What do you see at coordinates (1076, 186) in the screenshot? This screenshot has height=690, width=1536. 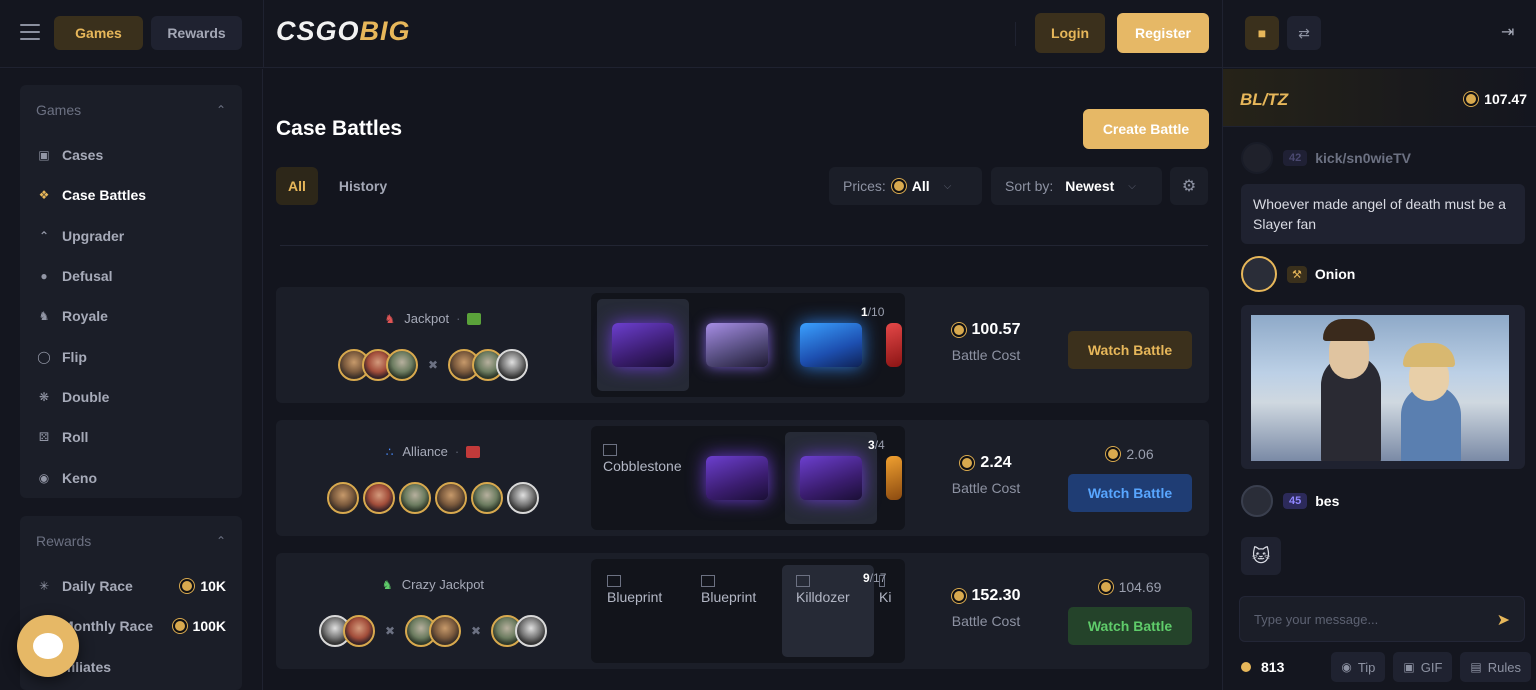 I see `sort-filter: Sort by: Newest ⌵` at bounding box center [1076, 186].